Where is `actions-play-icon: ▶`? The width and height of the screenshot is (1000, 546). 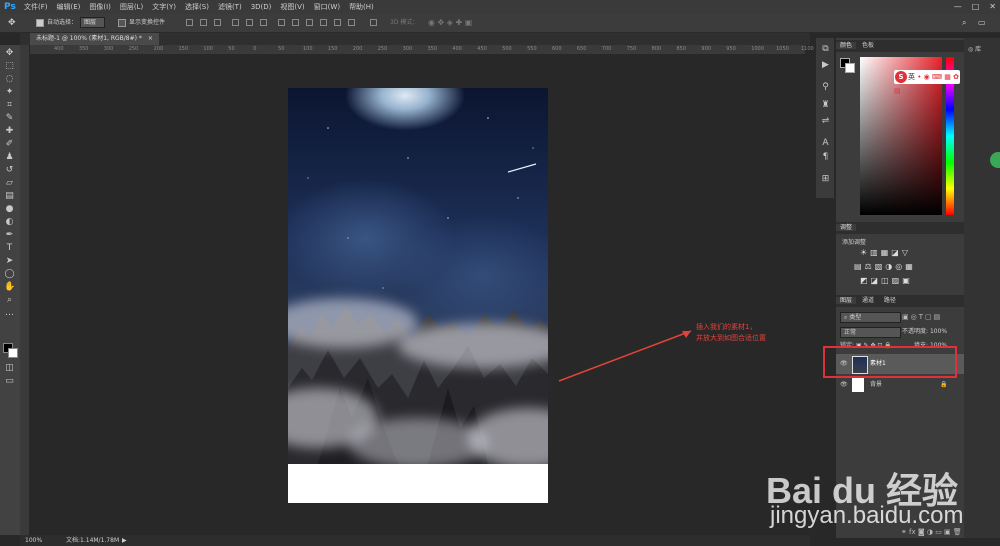 actions-play-icon: ▶ is located at coordinates (825, 65).